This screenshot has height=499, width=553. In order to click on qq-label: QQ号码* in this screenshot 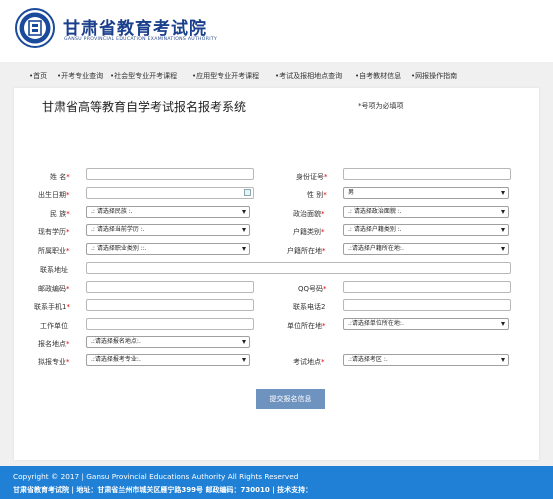, I will do `click(312, 289)`.